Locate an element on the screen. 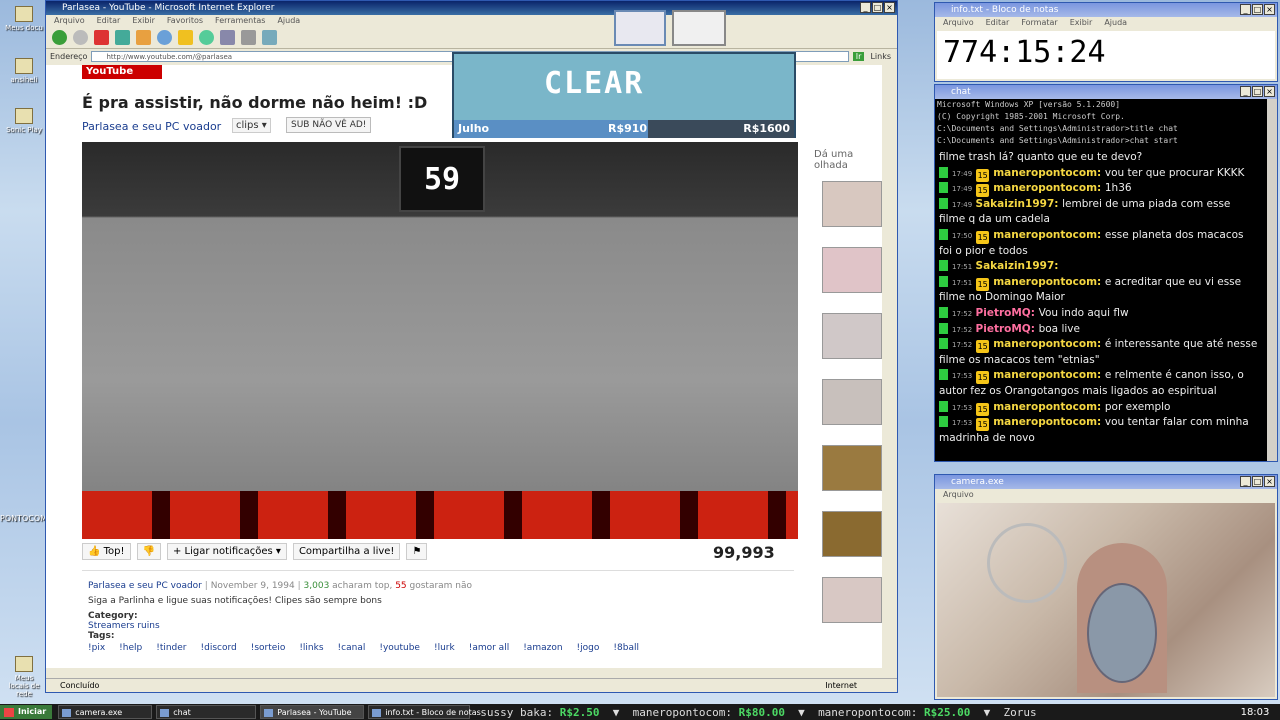 This screenshot has width=1280, height=720. donation-goal-overlay: CLEAR Julho R$910 R$1600 is located at coordinates (624, 95).